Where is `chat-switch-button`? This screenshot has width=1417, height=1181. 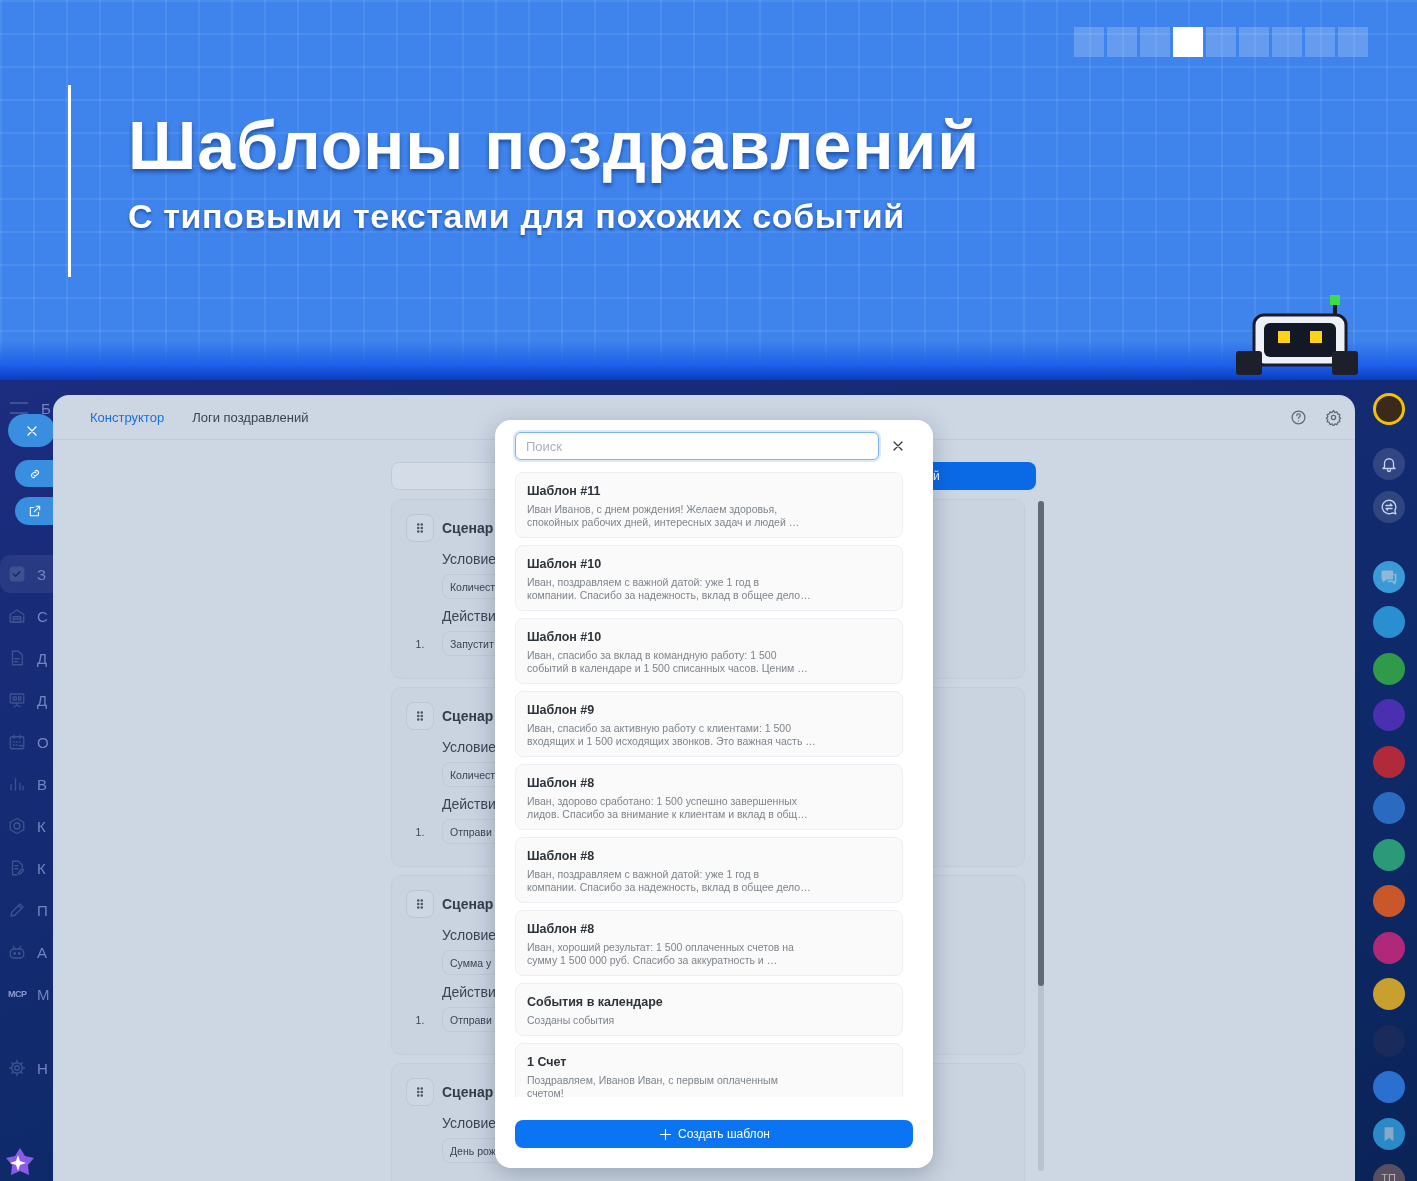
chat-switch-button is located at coordinates (1388, 507).